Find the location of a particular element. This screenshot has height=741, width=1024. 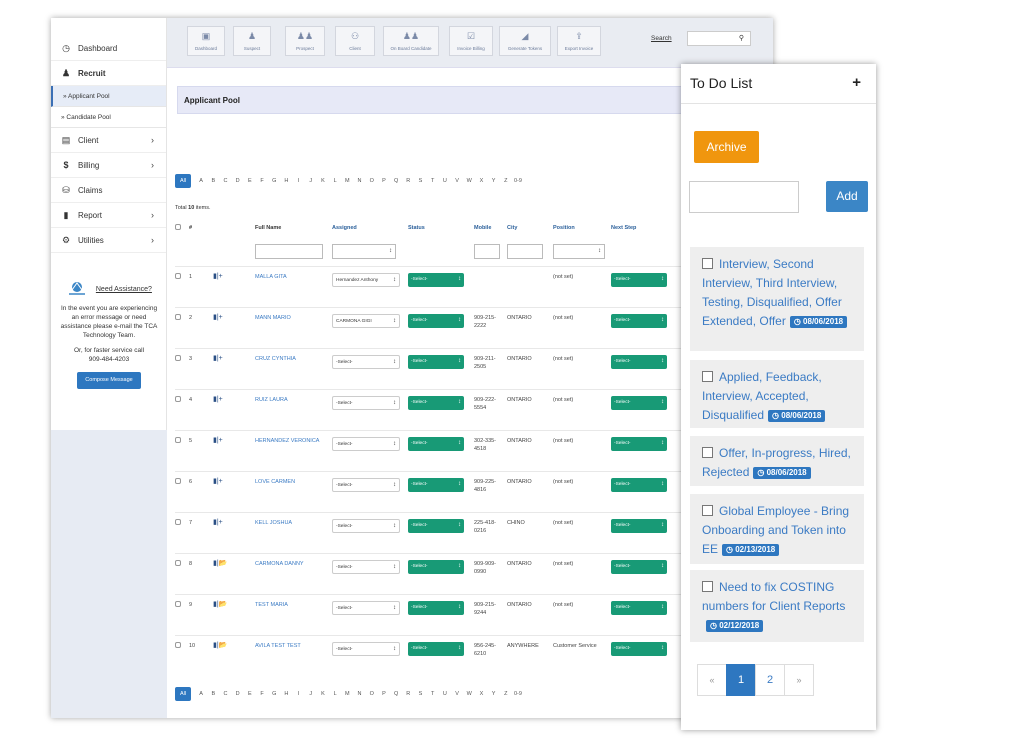

position-filter-select is located at coordinates (579, 251).